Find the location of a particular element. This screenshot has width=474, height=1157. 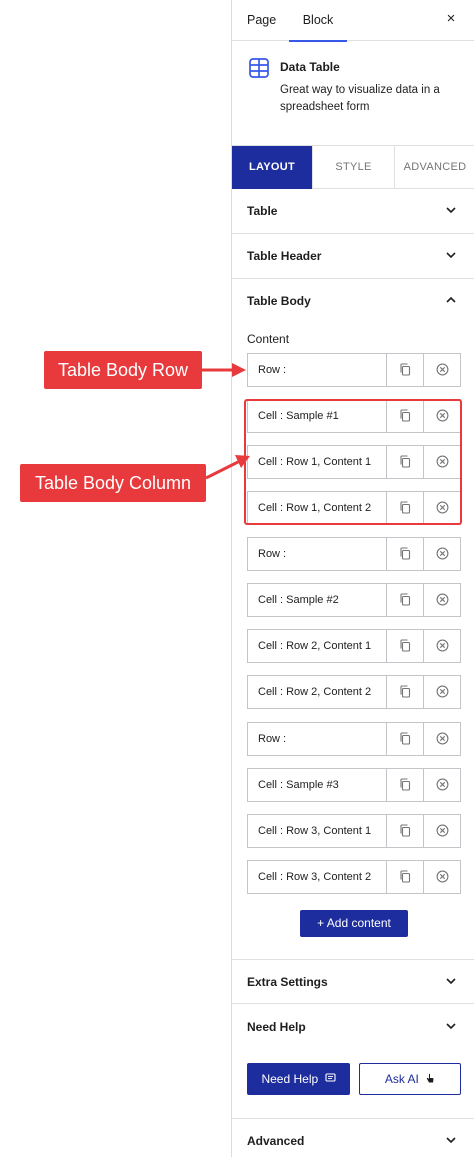

section-extra-settings-title: Extra Settings is located at coordinates (287, 982).